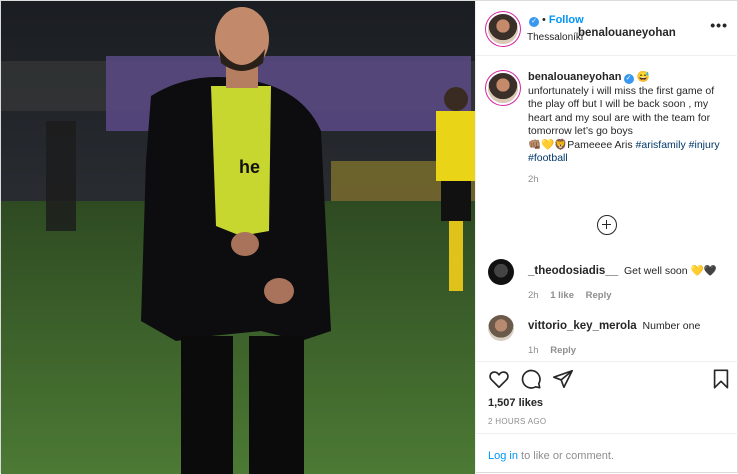 This screenshot has width=738, height=474. Describe the element at coordinates (628, 350) in the screenshot. I see `comment-meta: 1h Reply` at that location.